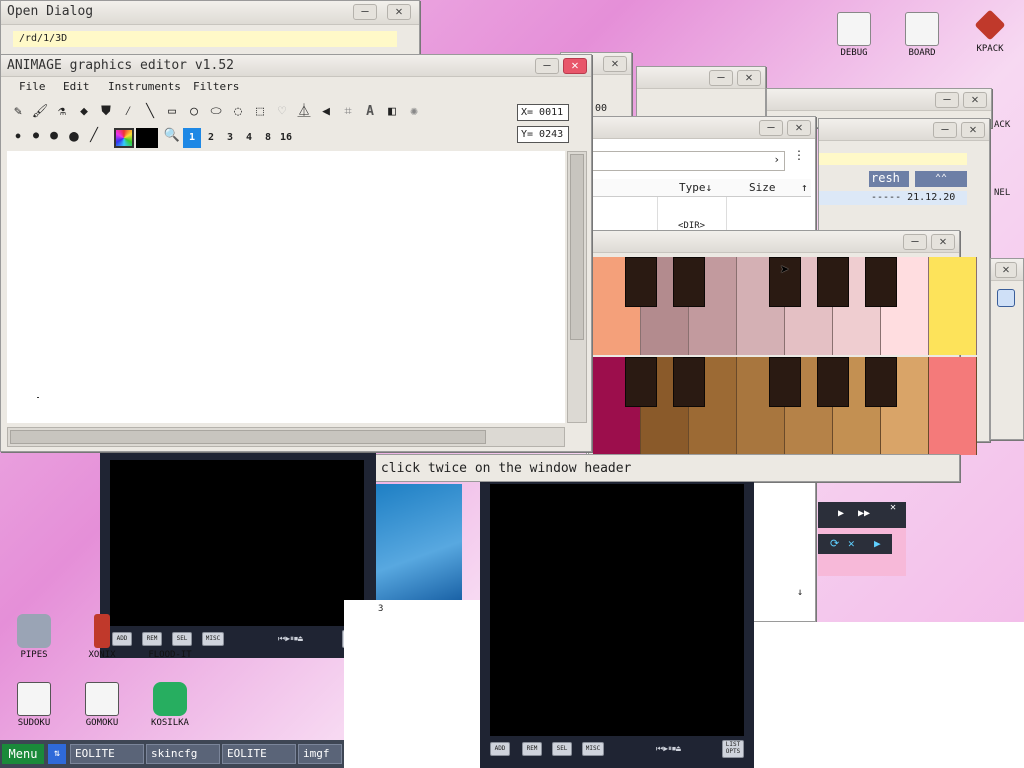 This screenshot has height=768, width=1024. Describe the element at coordinates (40, 112) in the screenshot. I see `brush-icon: 🖌` at that location.